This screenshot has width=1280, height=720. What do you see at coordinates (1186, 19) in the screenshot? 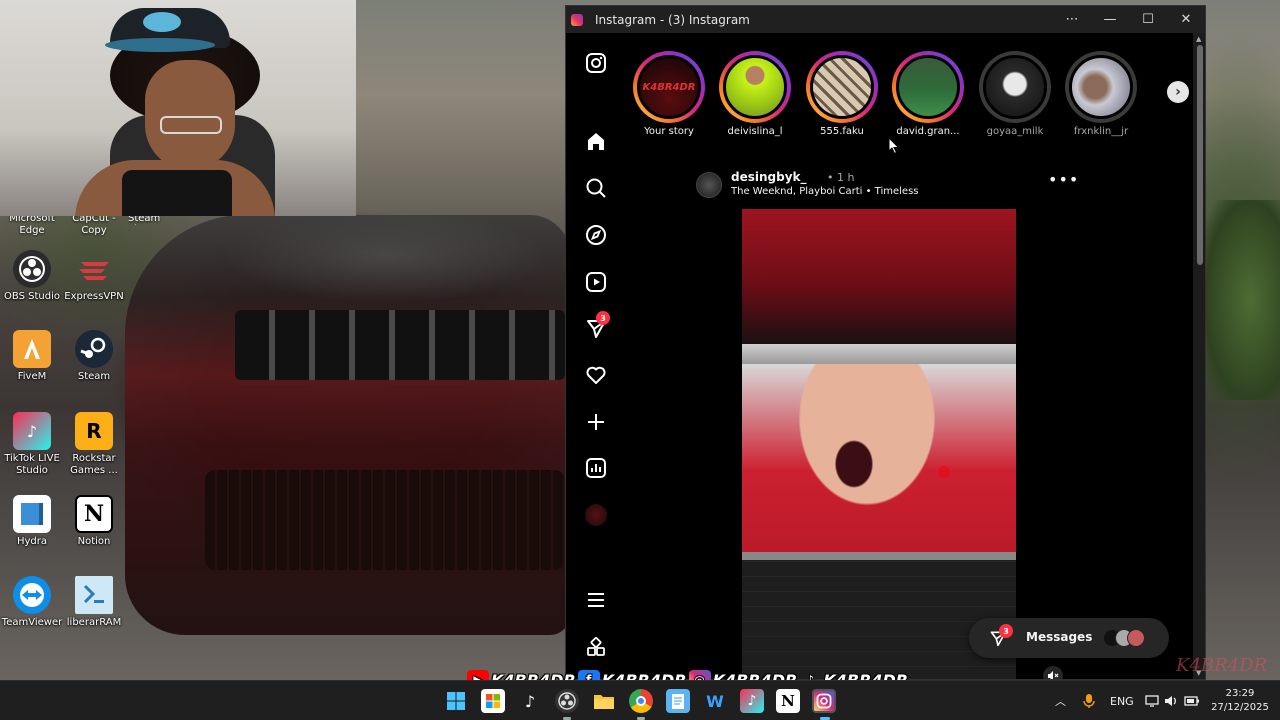
I see `close-button: ✕` at bounding box center [1186, 19].